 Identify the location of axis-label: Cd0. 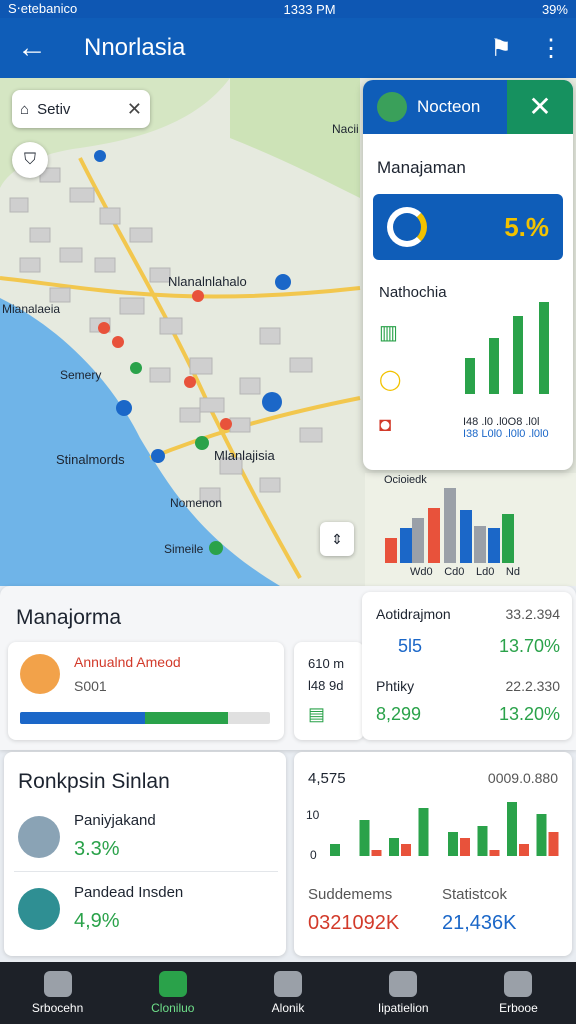
(454, 572).